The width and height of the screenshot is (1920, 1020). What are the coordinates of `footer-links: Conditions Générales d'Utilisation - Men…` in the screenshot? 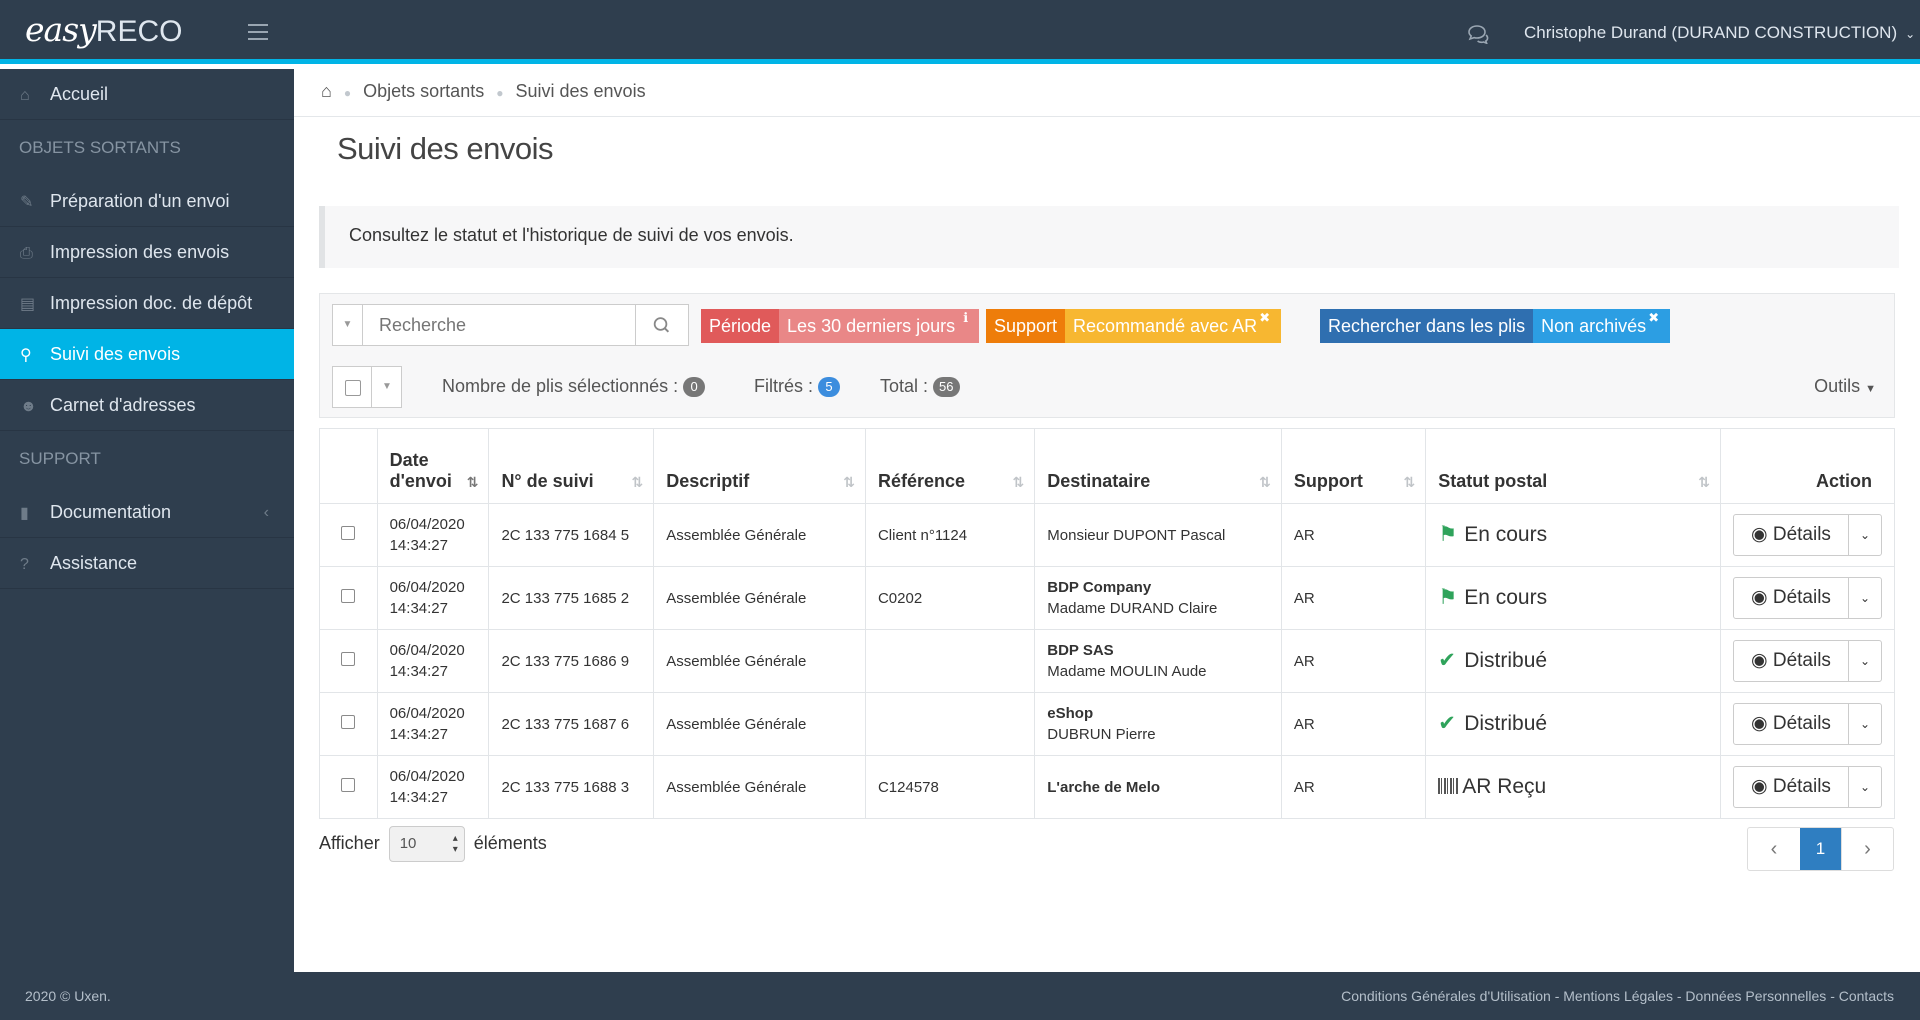 It's located at (1617, 996).